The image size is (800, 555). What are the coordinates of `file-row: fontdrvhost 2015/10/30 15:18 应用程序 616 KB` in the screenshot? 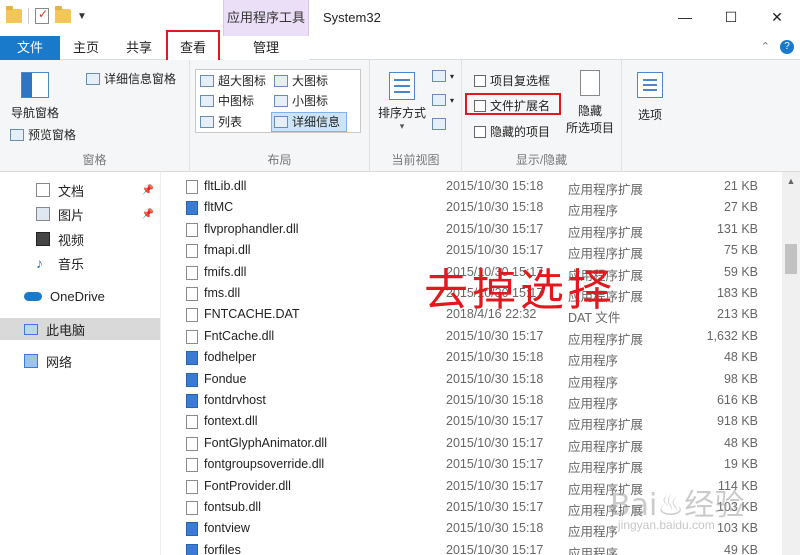 It's located at (472, 400).